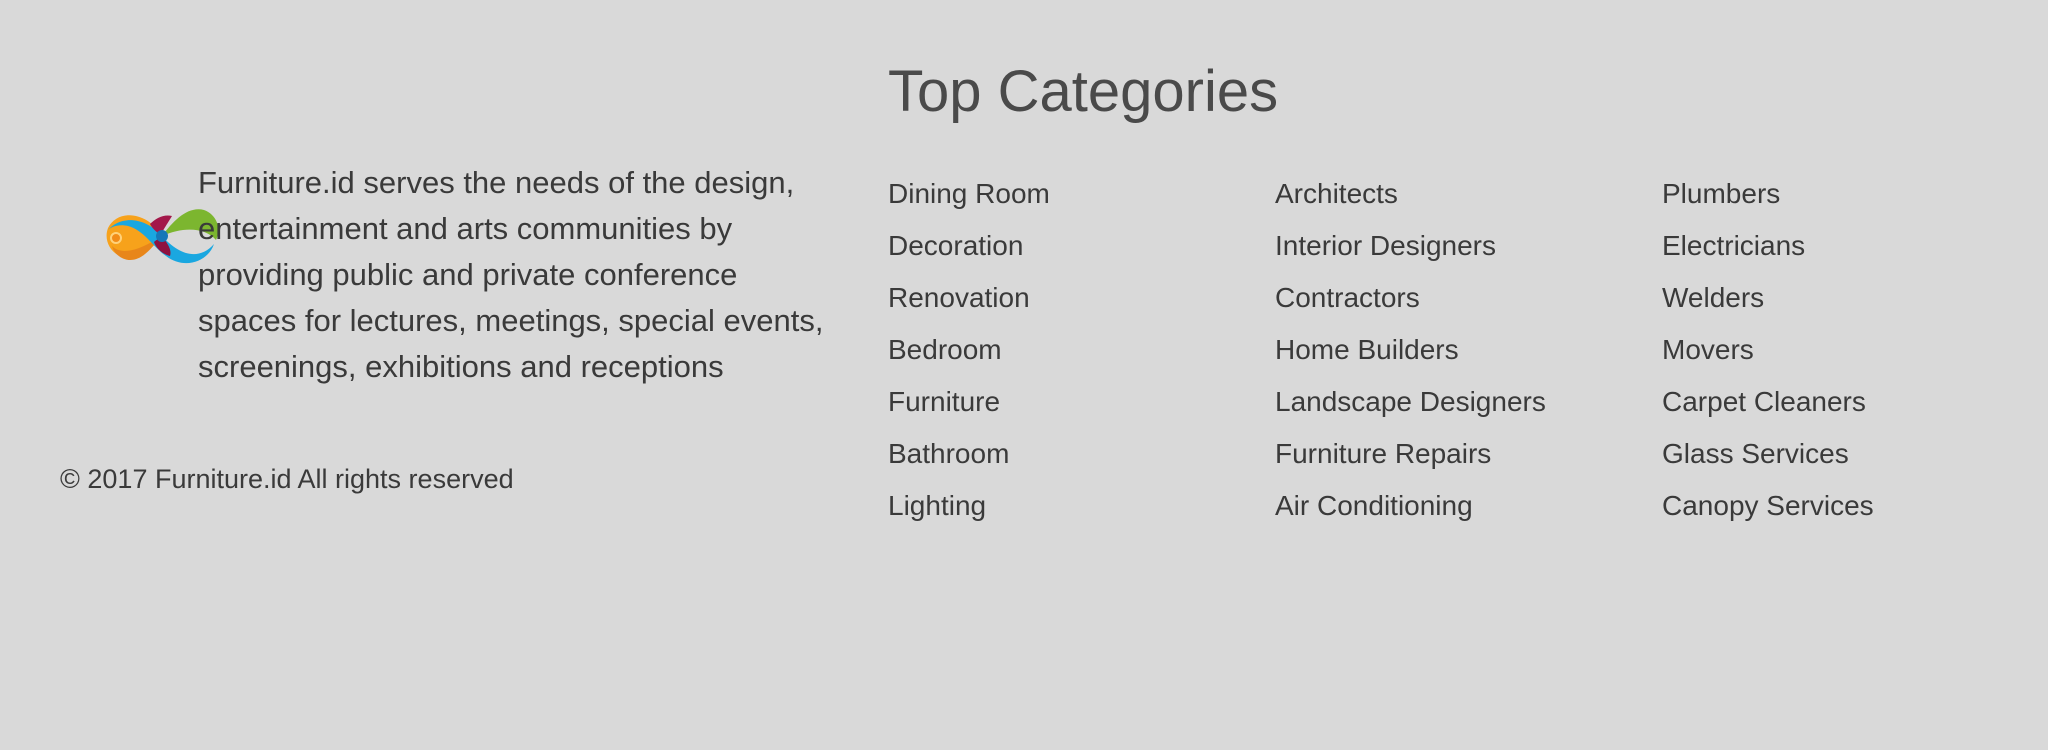  What do you see at coordinates (1713, 297) in the screenshot?
I see `category-link-welders: Welders` at bounding box center [1713, 297].